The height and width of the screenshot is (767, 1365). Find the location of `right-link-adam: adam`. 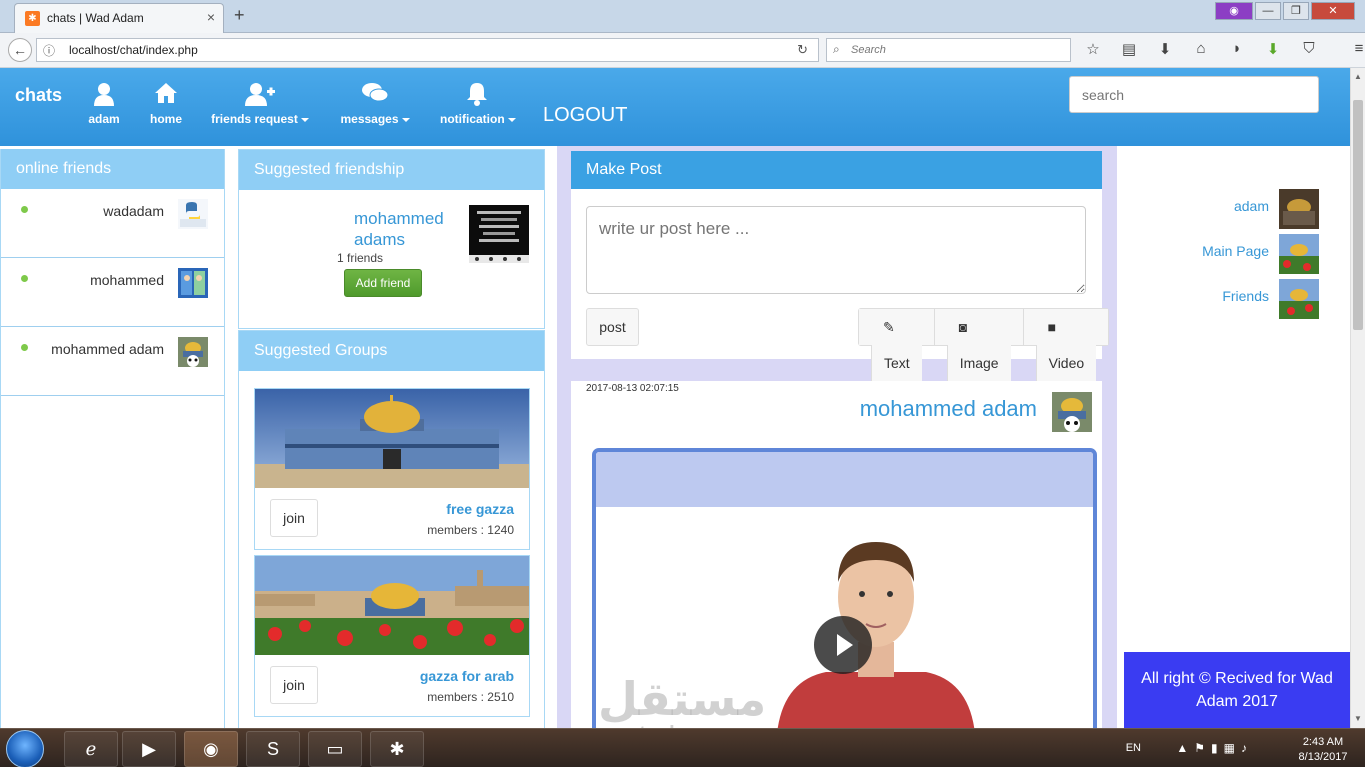

right-link-adam: adam is located at coordinates (1251, 206).